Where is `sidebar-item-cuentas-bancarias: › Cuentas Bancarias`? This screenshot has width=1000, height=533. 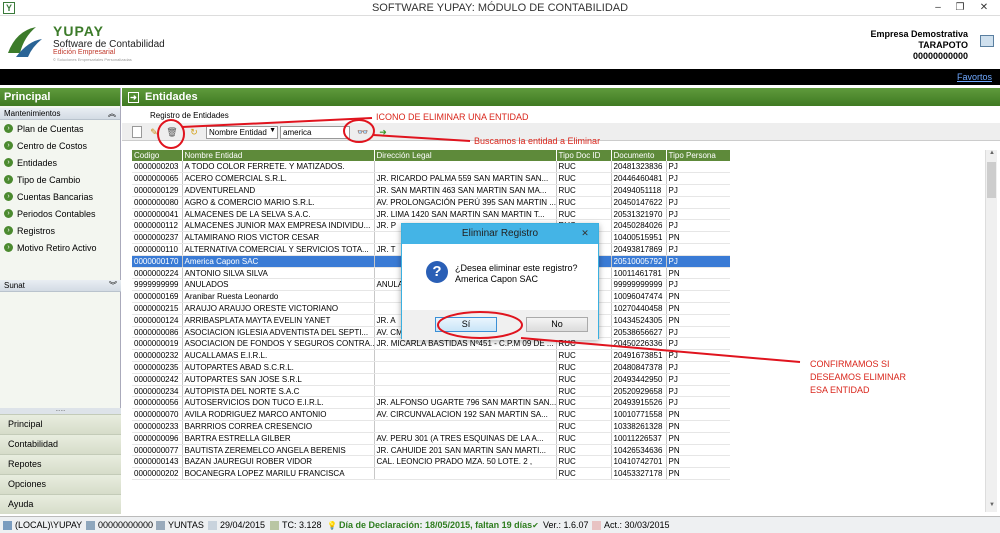
sidebar-item-cuentas-bancarias: › Cuentas Bancarias is located at coordinates (60, 196).